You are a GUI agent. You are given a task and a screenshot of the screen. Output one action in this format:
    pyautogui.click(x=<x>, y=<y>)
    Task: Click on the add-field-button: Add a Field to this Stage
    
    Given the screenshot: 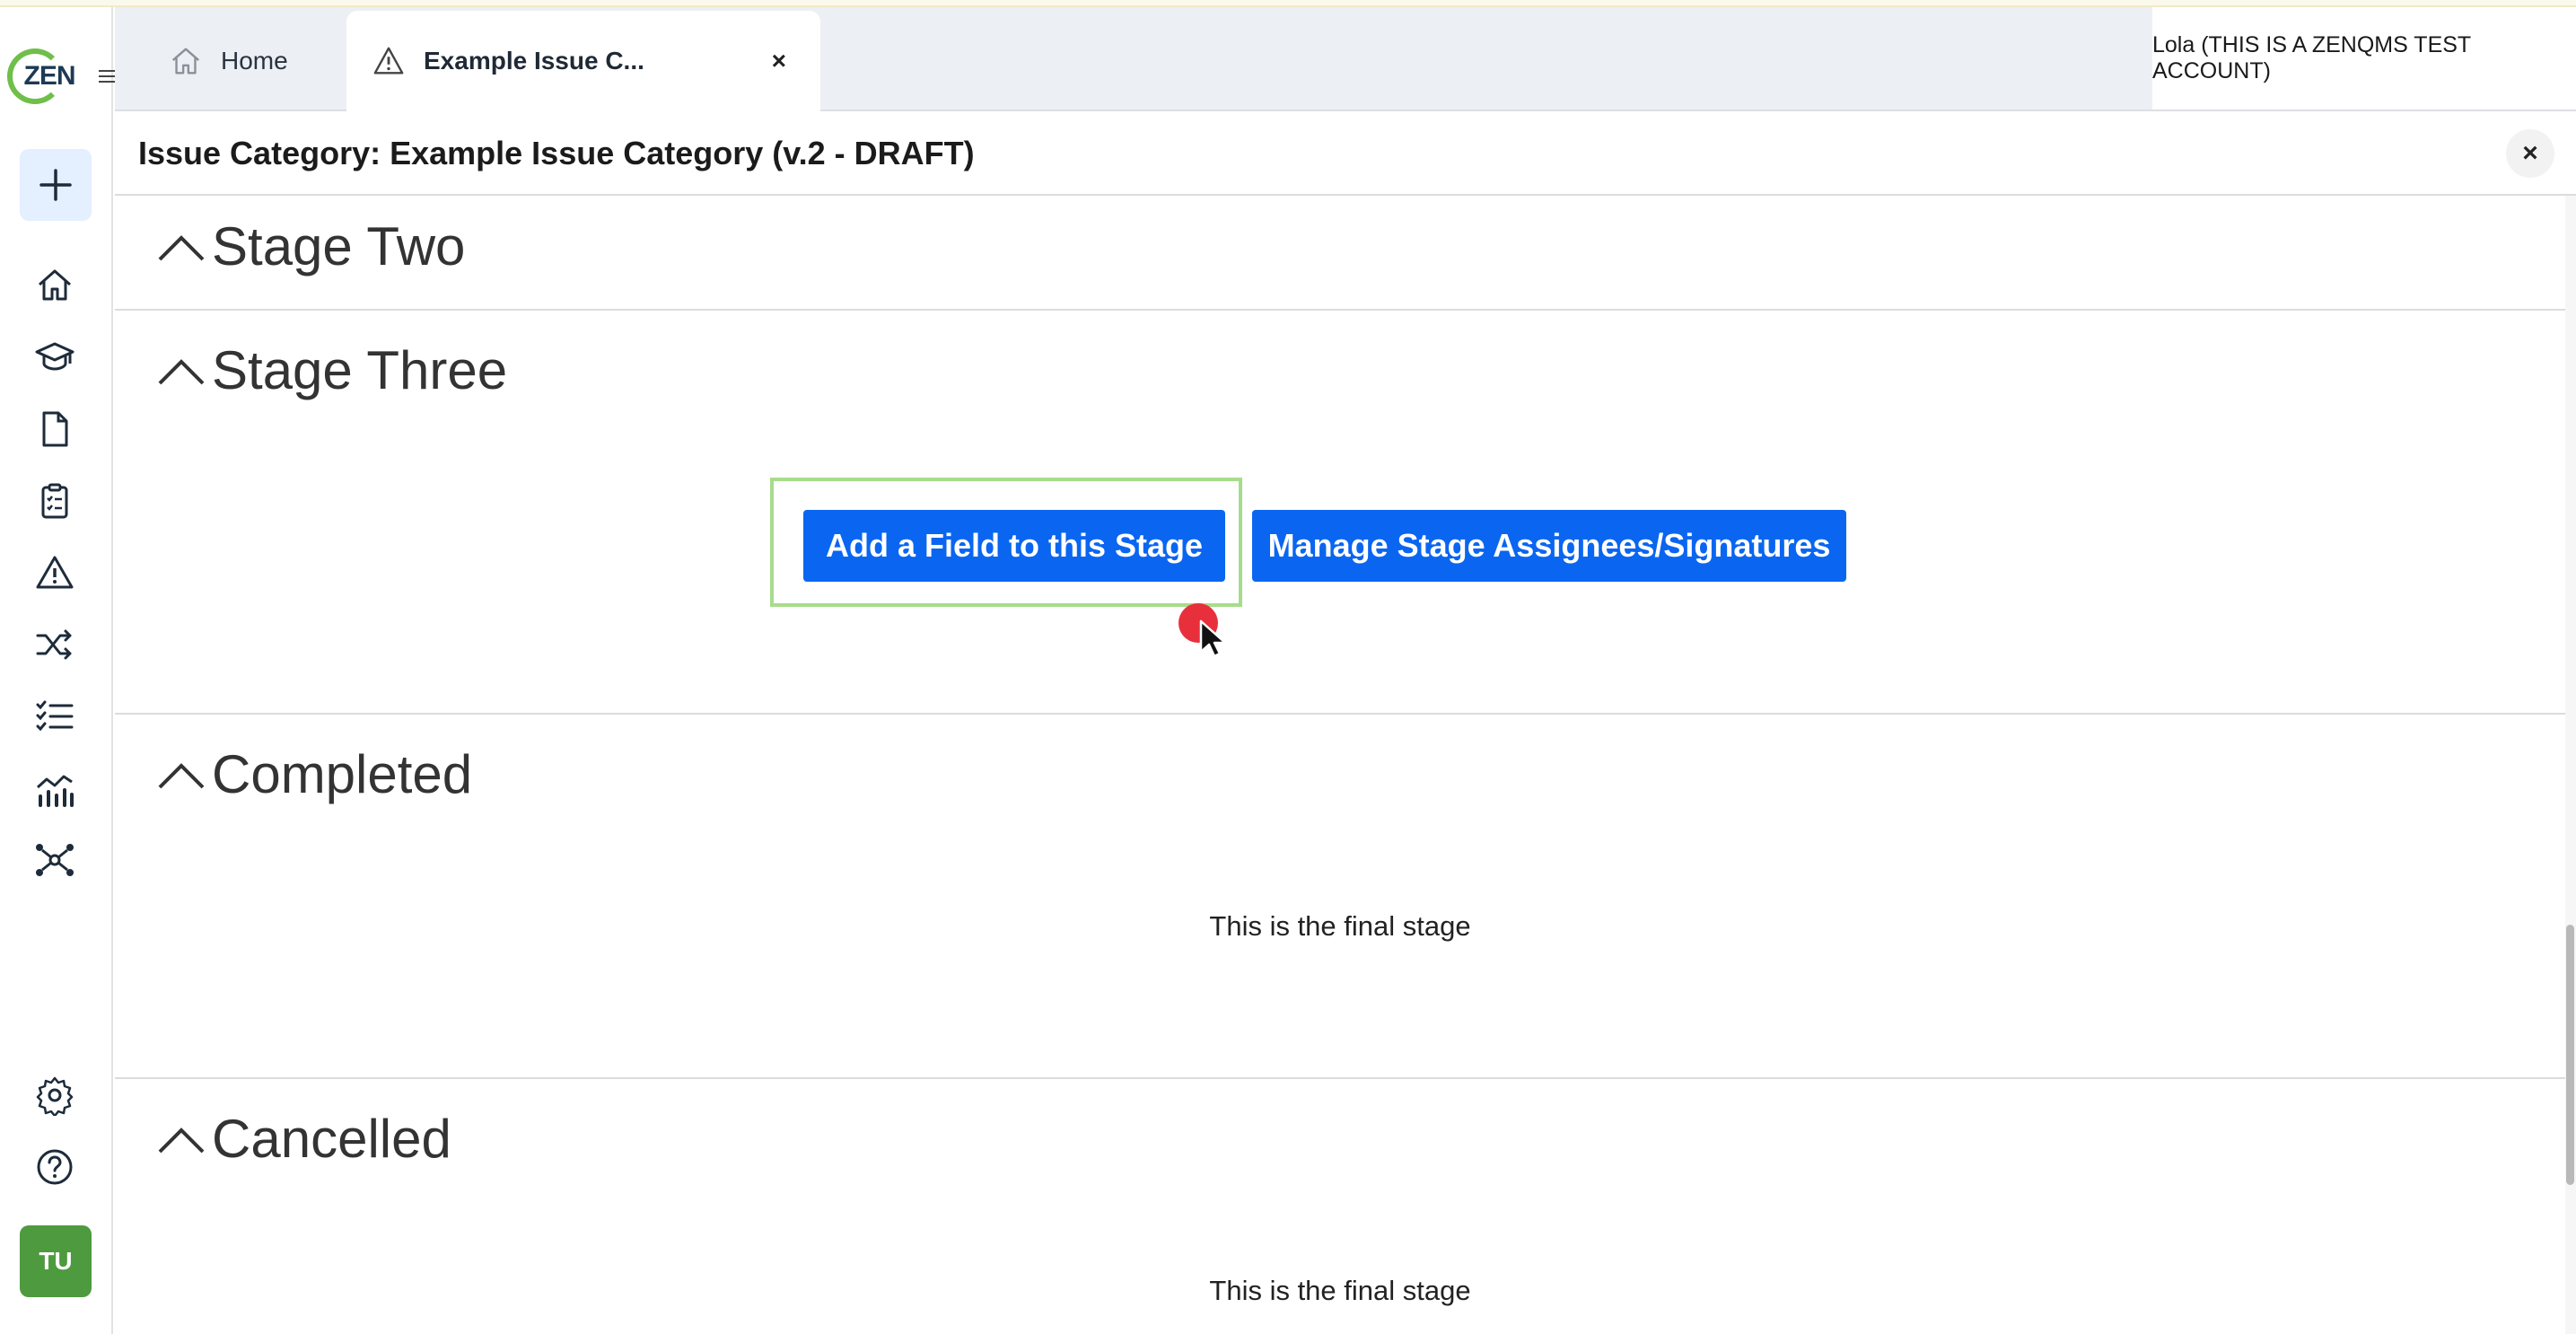 What is the action you would take?
    pyautogui.click(x=1014, y=546)
    